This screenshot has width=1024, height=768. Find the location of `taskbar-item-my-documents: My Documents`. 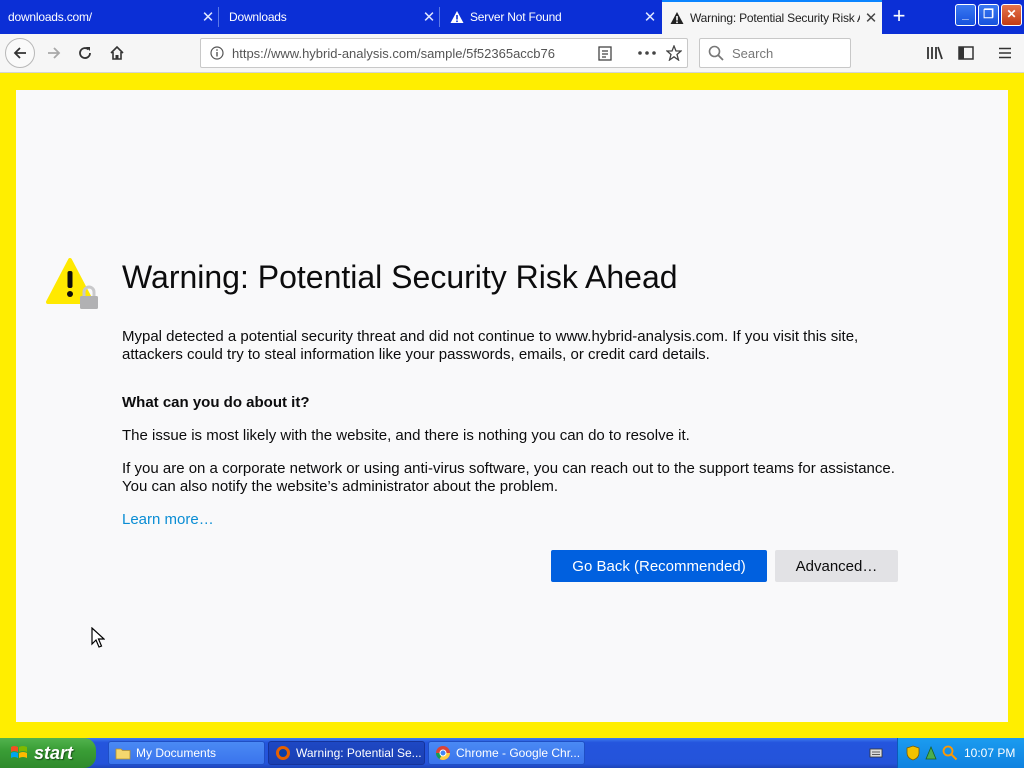

taskbar-item-my-documents: My Documents is located at coordinates (186, 753).